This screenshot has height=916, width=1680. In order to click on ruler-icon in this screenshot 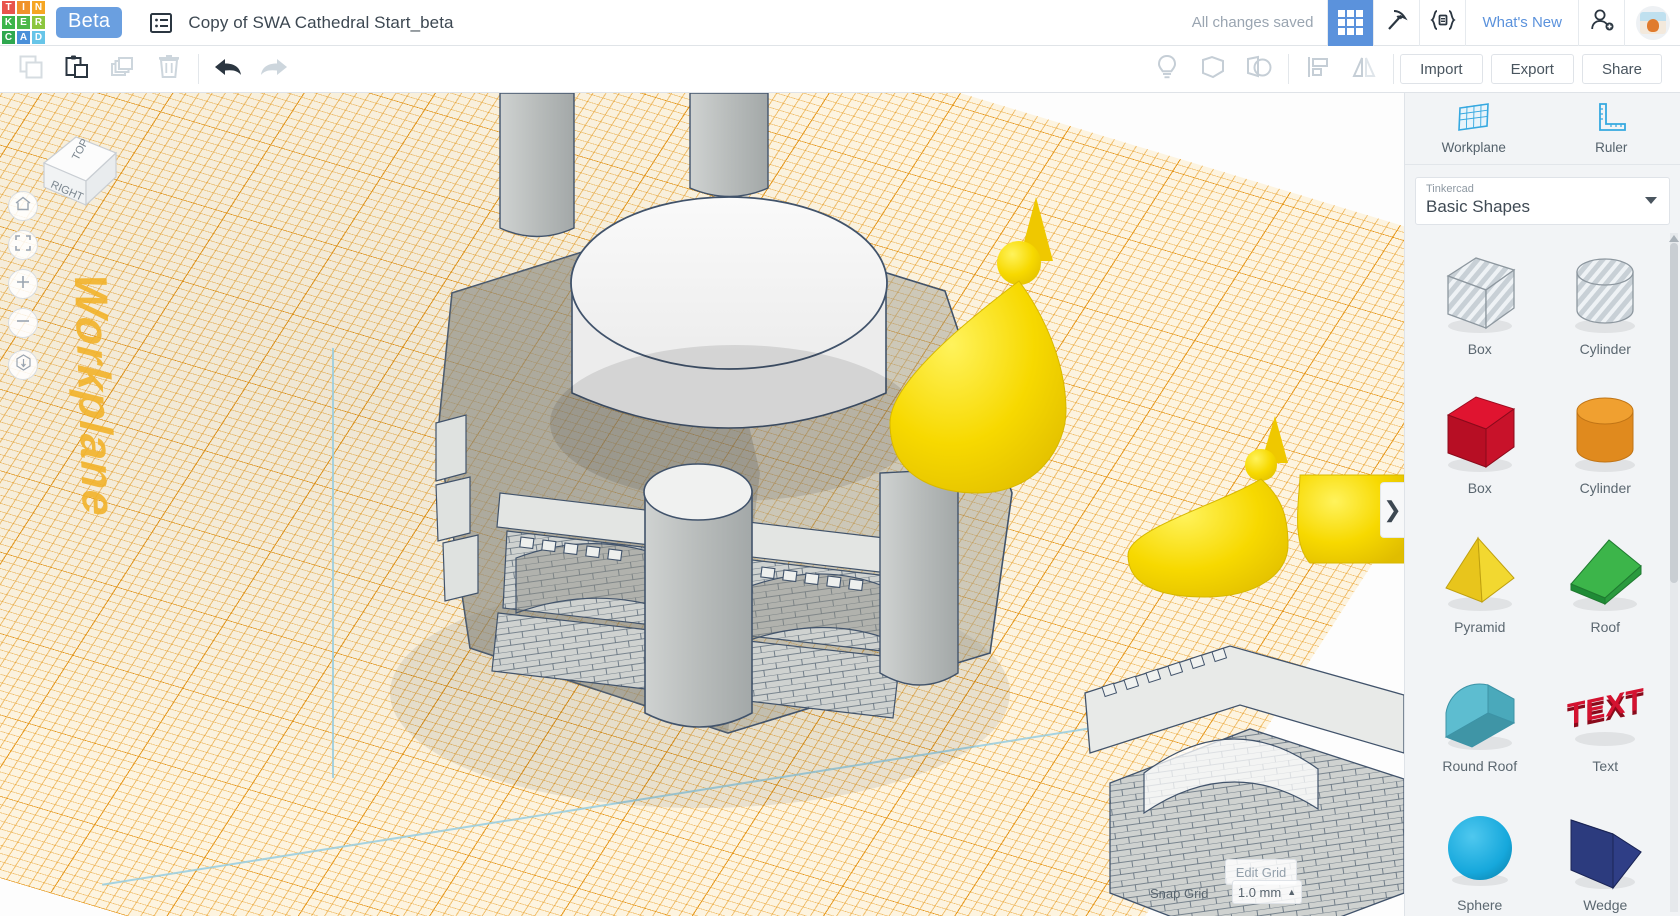, I will do `click(1611, 118)`.